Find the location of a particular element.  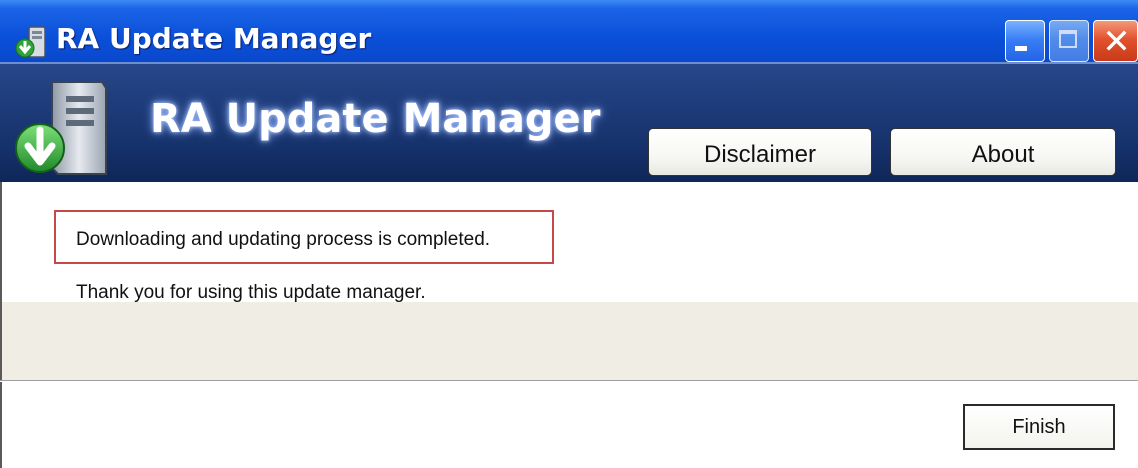

server-download-icon is located at coordinates (62, 128).